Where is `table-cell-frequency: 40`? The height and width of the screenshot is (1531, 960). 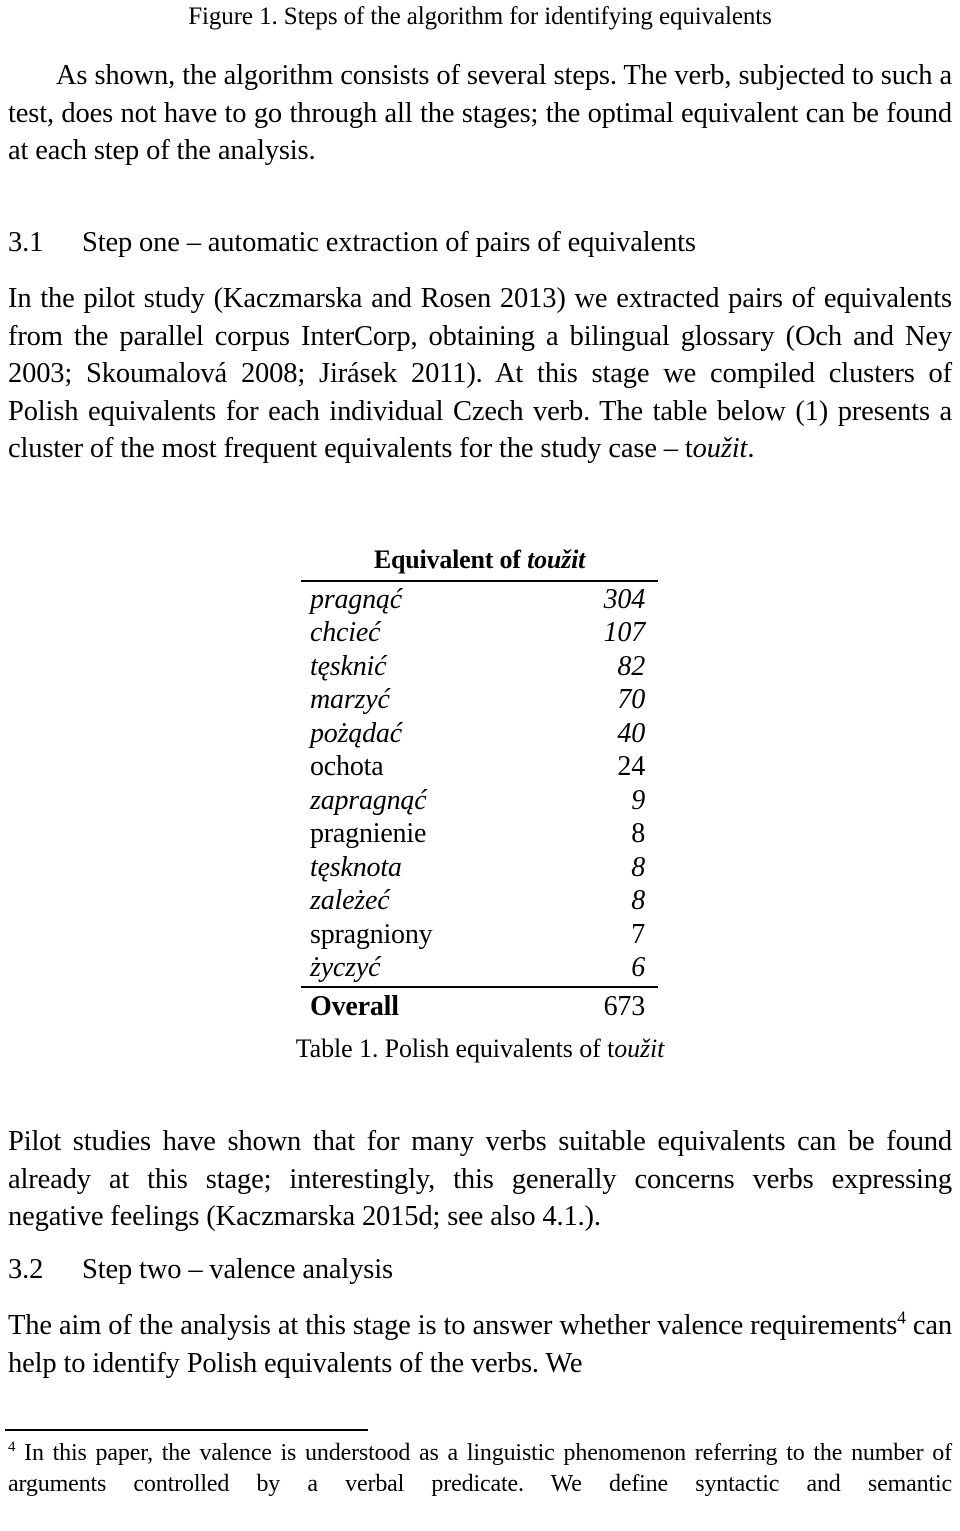 table-cell-frequency: 40 is located at coordinates (631, 733).